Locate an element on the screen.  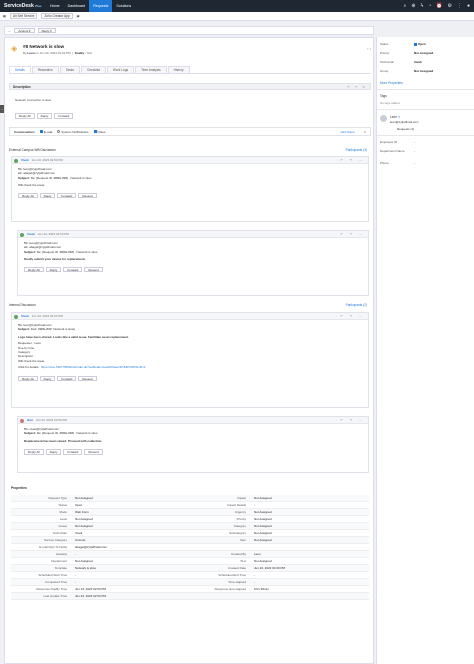
tab-tasks: Tasks is located at coordinates (69, 69).